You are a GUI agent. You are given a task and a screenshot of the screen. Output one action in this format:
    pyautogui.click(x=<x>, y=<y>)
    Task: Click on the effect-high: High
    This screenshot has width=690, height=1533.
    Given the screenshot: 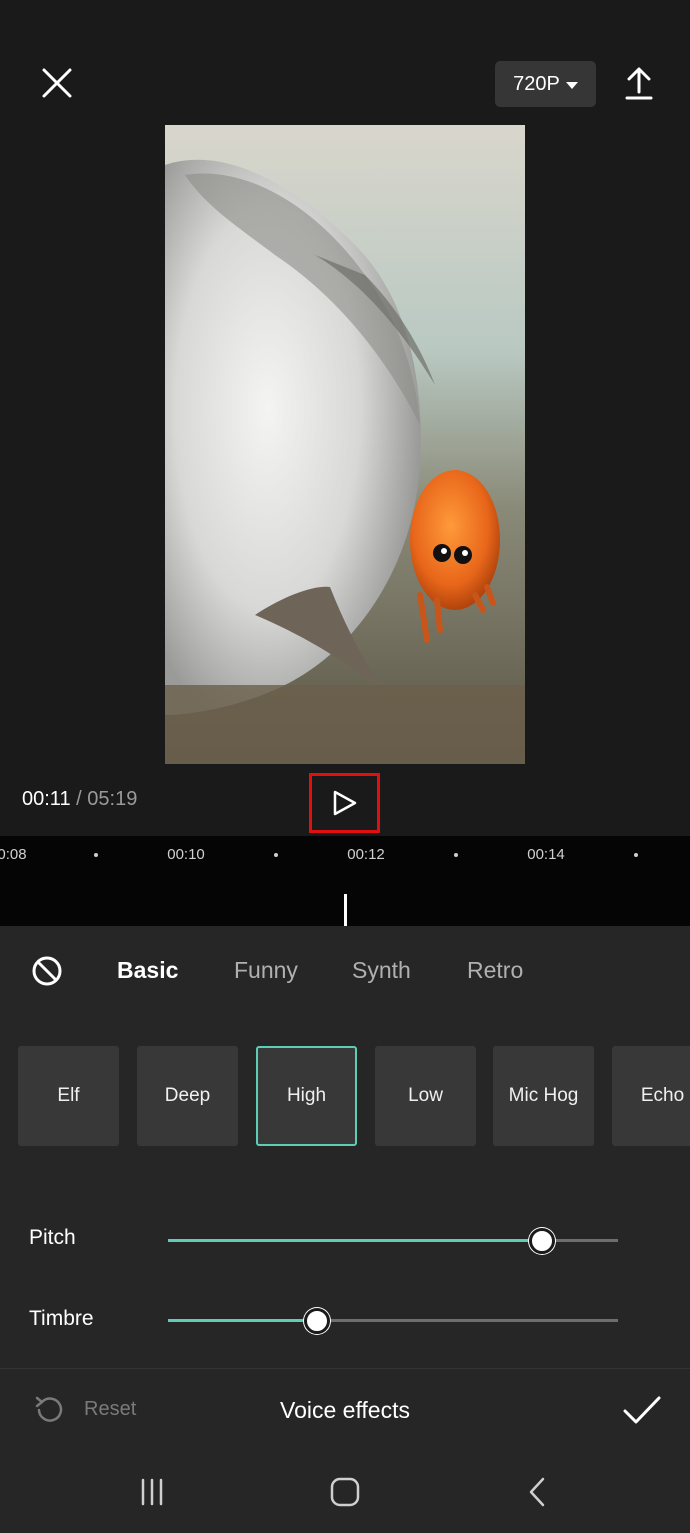 What is the action you would take?
    pyautogui.click(x=306, y=1096)
    